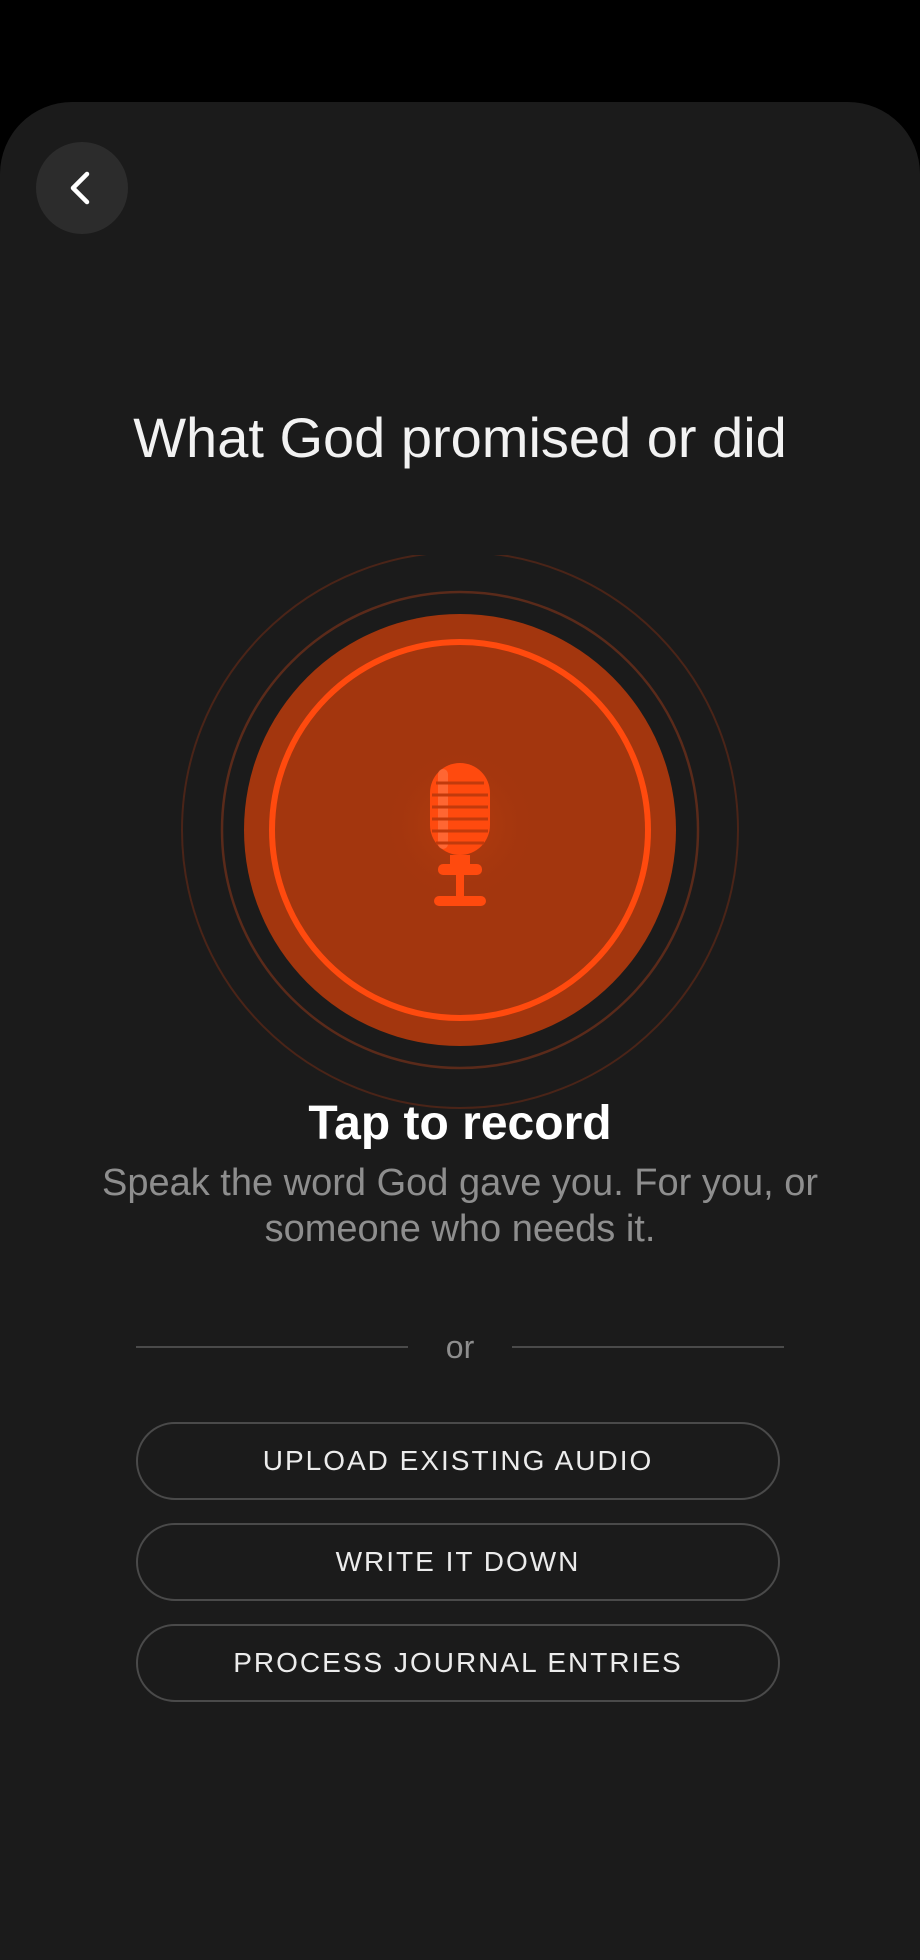 This screenshot has height=1960, width=920. I want to click on or-divider: or, so click(460, 1347).